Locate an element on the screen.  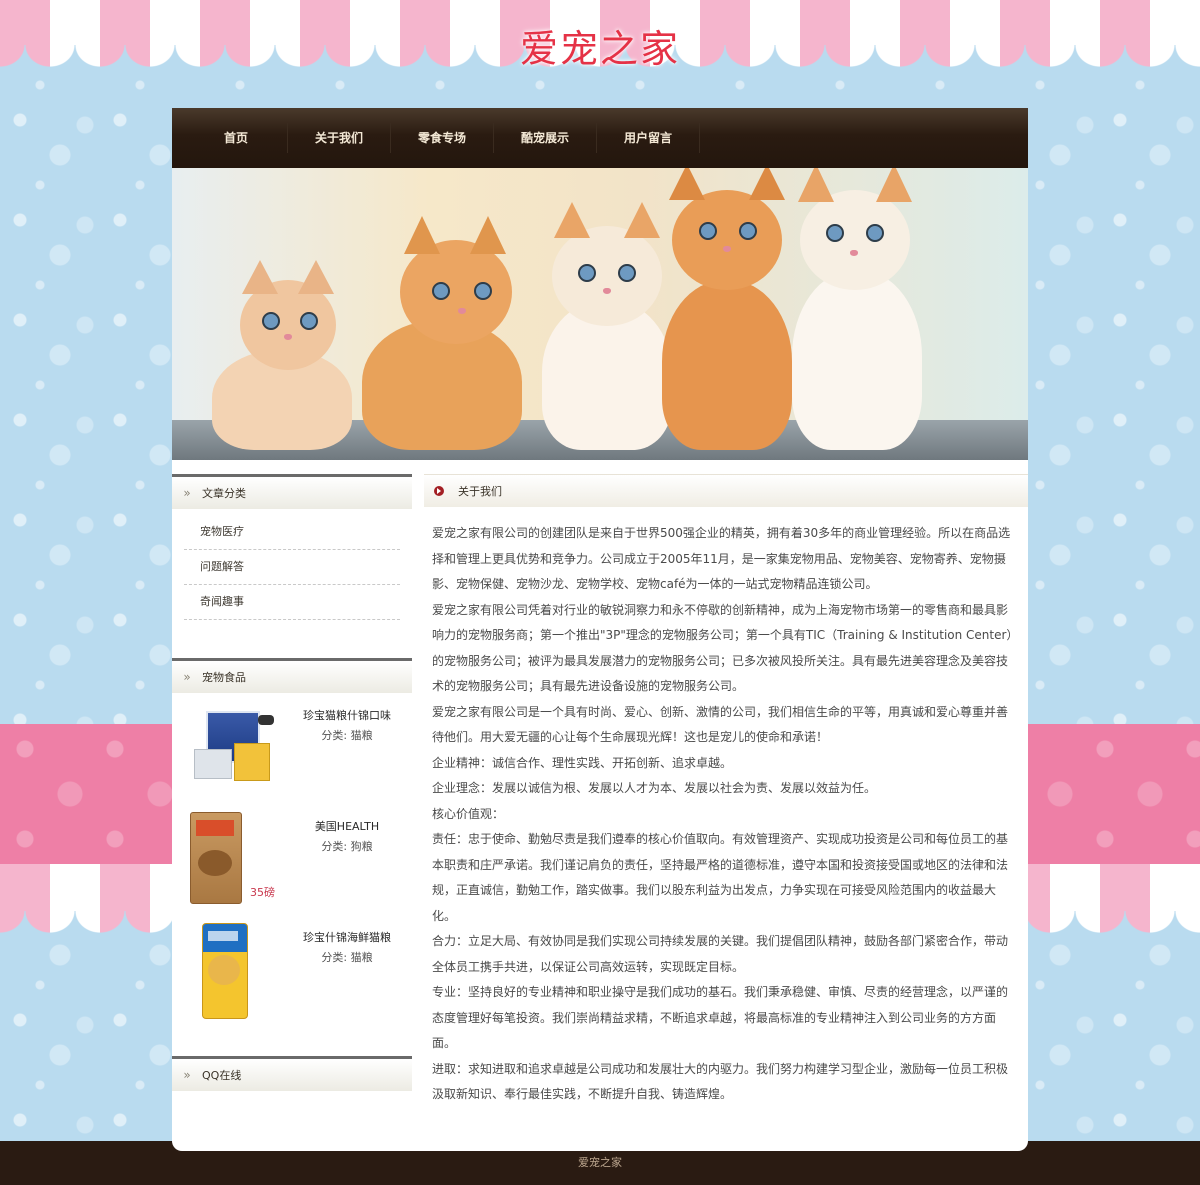
content-title: 关于我们 is located at coordinates (480, 491).